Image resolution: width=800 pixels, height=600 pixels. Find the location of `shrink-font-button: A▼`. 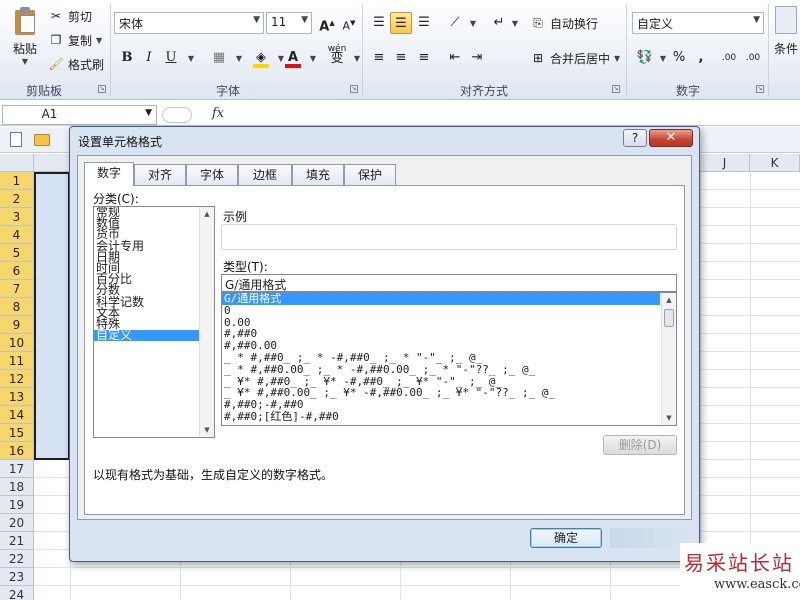

shrink-font-button: A▼ is located at coordinates (349, 23).